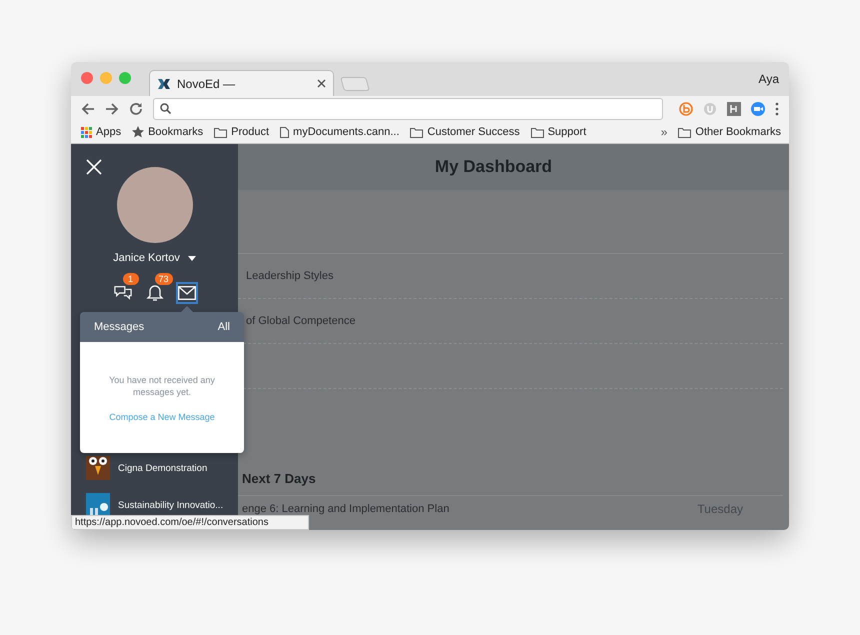 This screenshot has height=635, width=860. I want to click on menu-icon, so click(777, 109).